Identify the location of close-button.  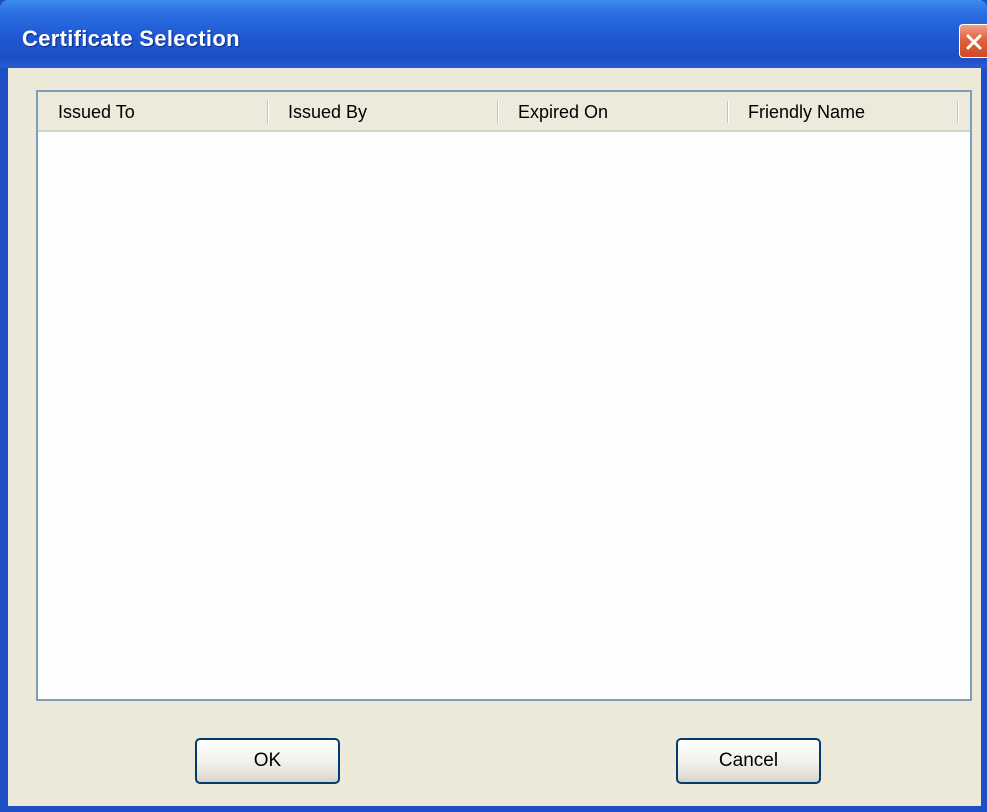
(973, 41).